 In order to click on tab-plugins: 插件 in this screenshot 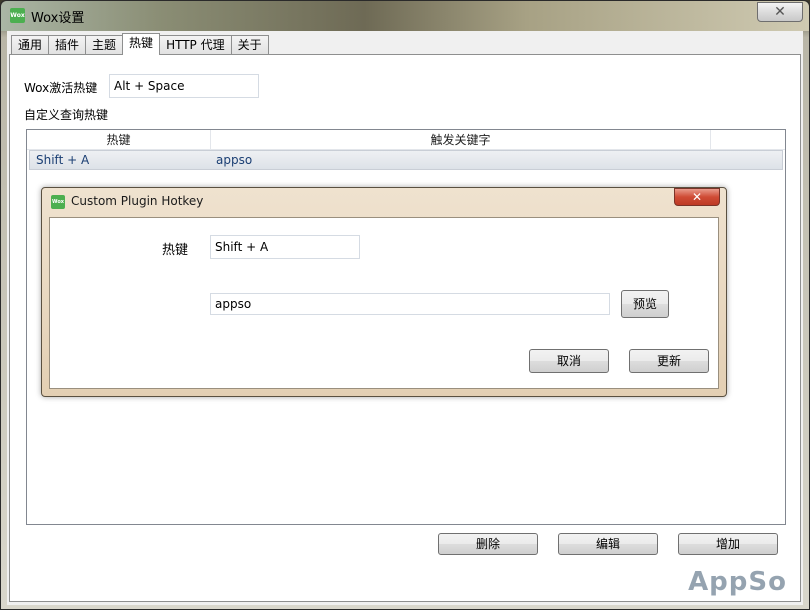, I will do `click(67, 45)`.